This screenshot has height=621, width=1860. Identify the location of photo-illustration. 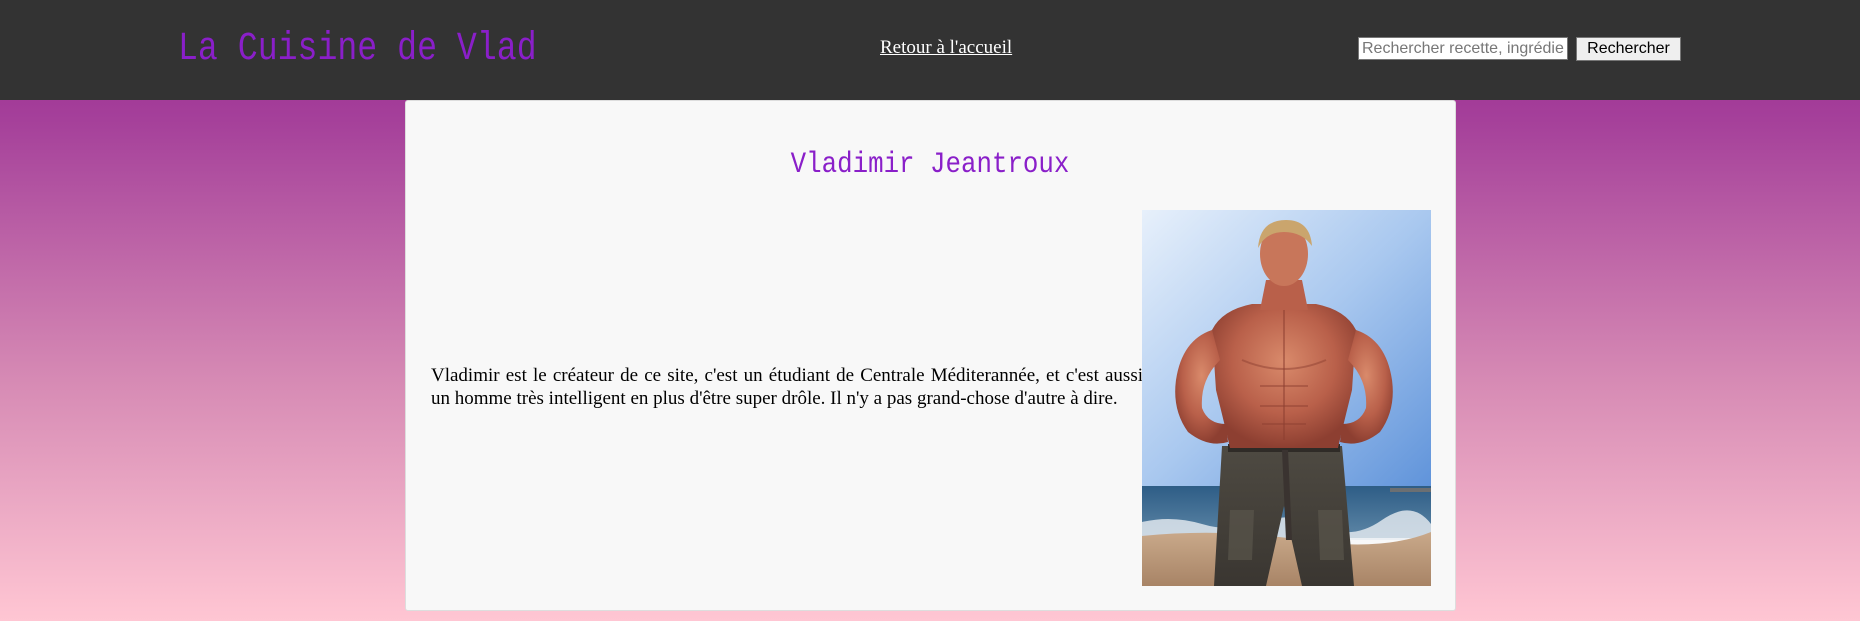
(1286, 398).